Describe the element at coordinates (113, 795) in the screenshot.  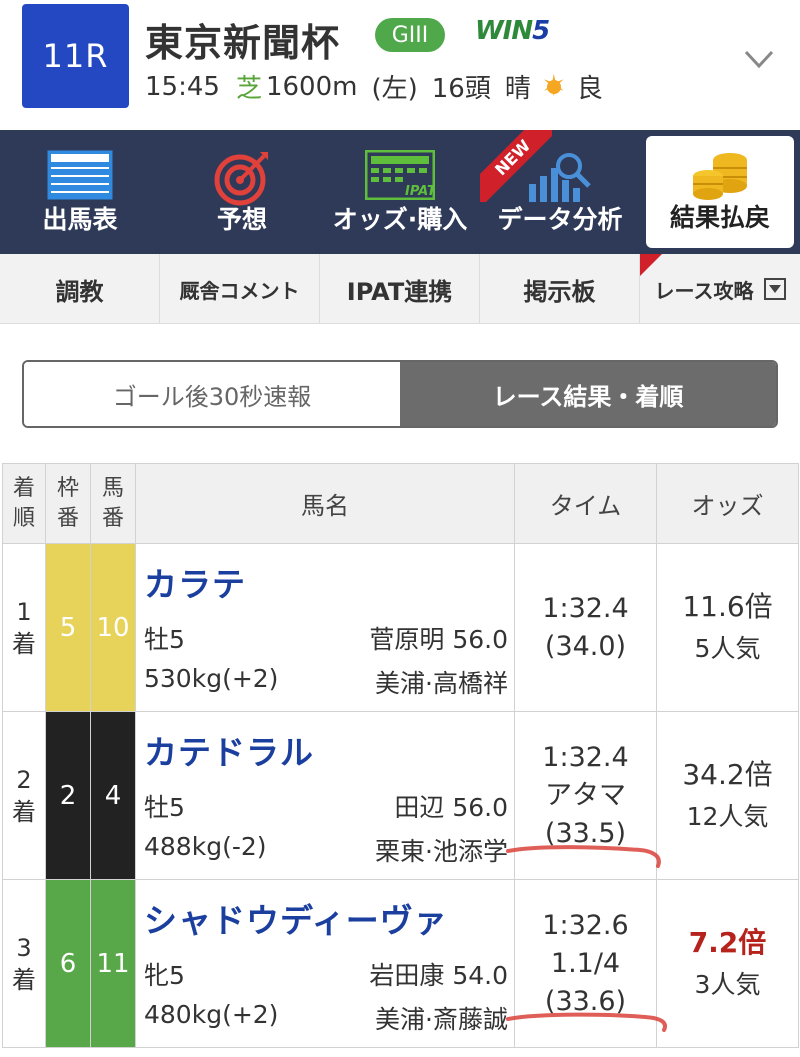
I see `horse-number: 4` at that location.